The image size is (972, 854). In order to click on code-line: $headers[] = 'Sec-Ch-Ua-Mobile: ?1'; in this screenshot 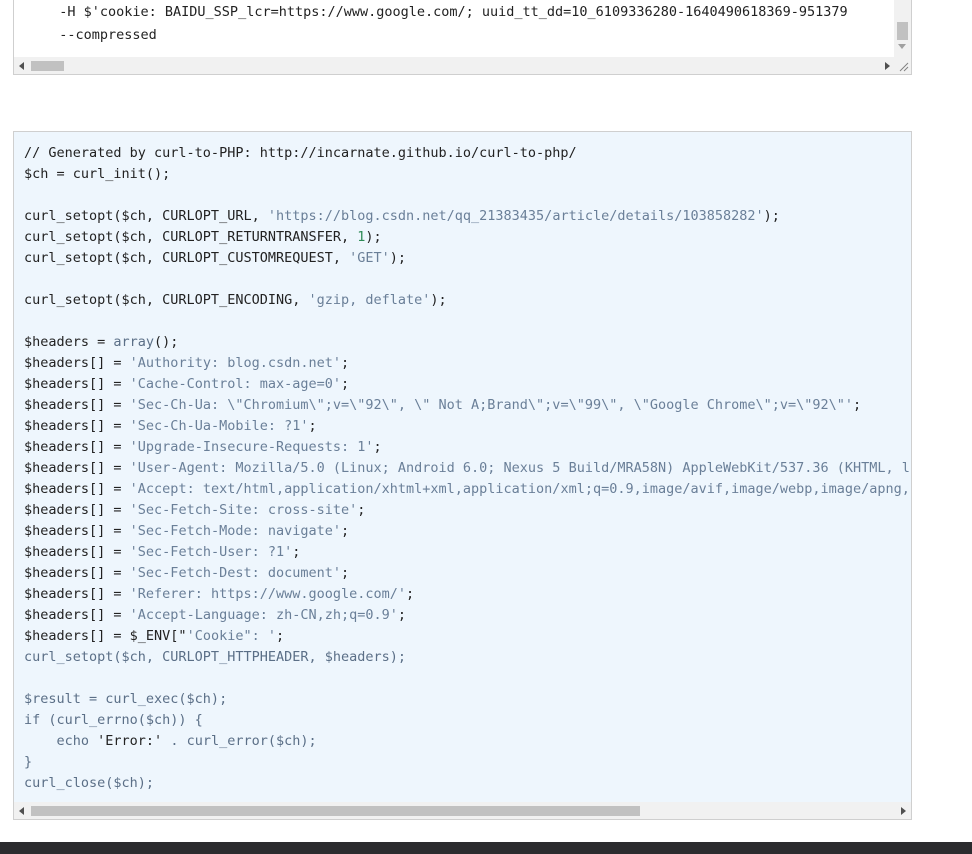, I will do `click(467, 426)`.